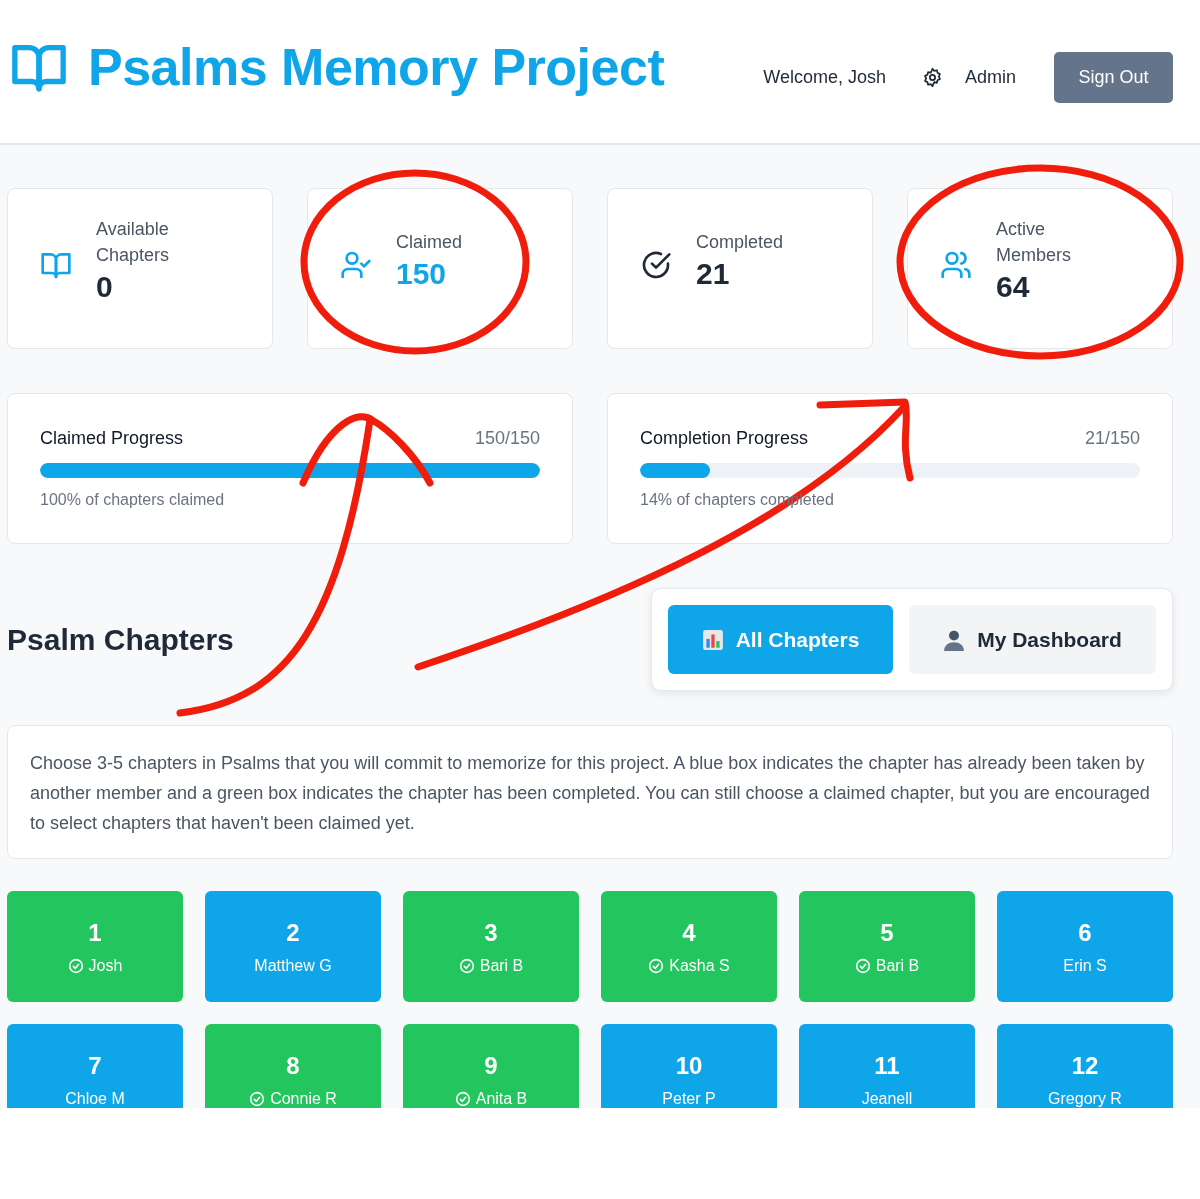 This screenshot has width=1200, height=1199. What do you see at coordinates (887, 946) in the screenshot?
I see `chapter-tile: 5 Bari B` at bounding box center [887, 946].